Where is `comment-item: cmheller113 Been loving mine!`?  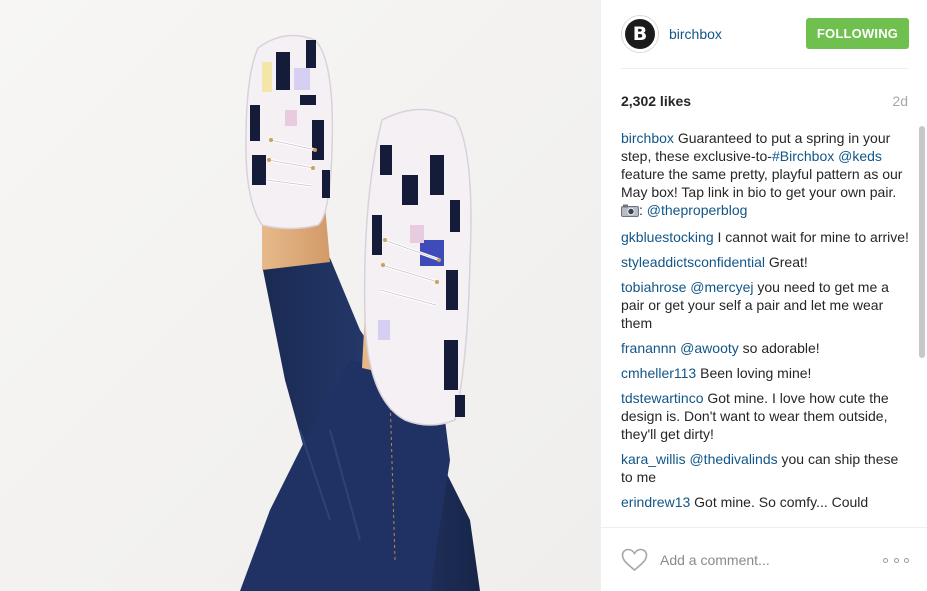 comment-item: cmheller113 Been loving mine! is located at coordinates (767, 373).